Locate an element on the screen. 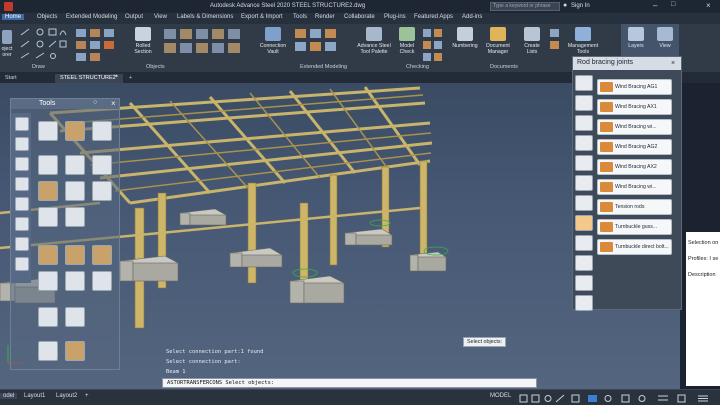 The image size is (720, 405). joint-item: Wind Bracing AX2 is located at coordinates (634, 167).